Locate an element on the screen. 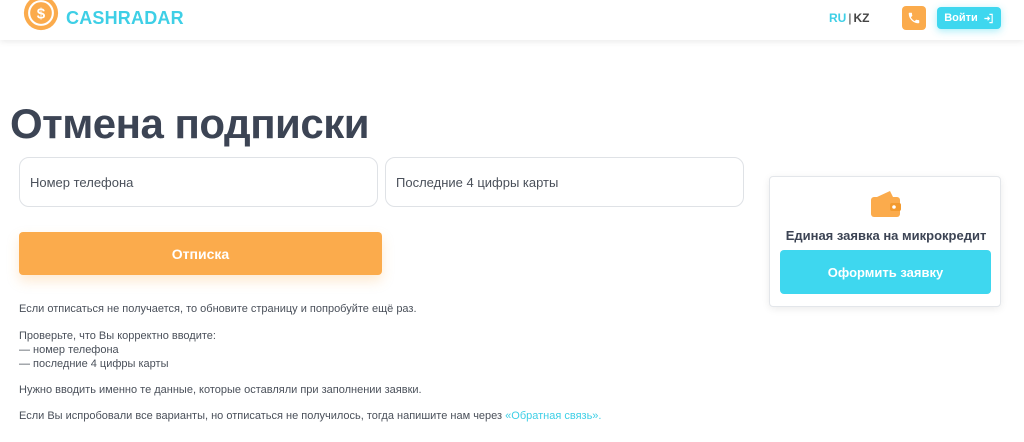 The width and height of the screenshot is (1024, 442). lang-ru-link: RU is located at coordinates (837, 18).